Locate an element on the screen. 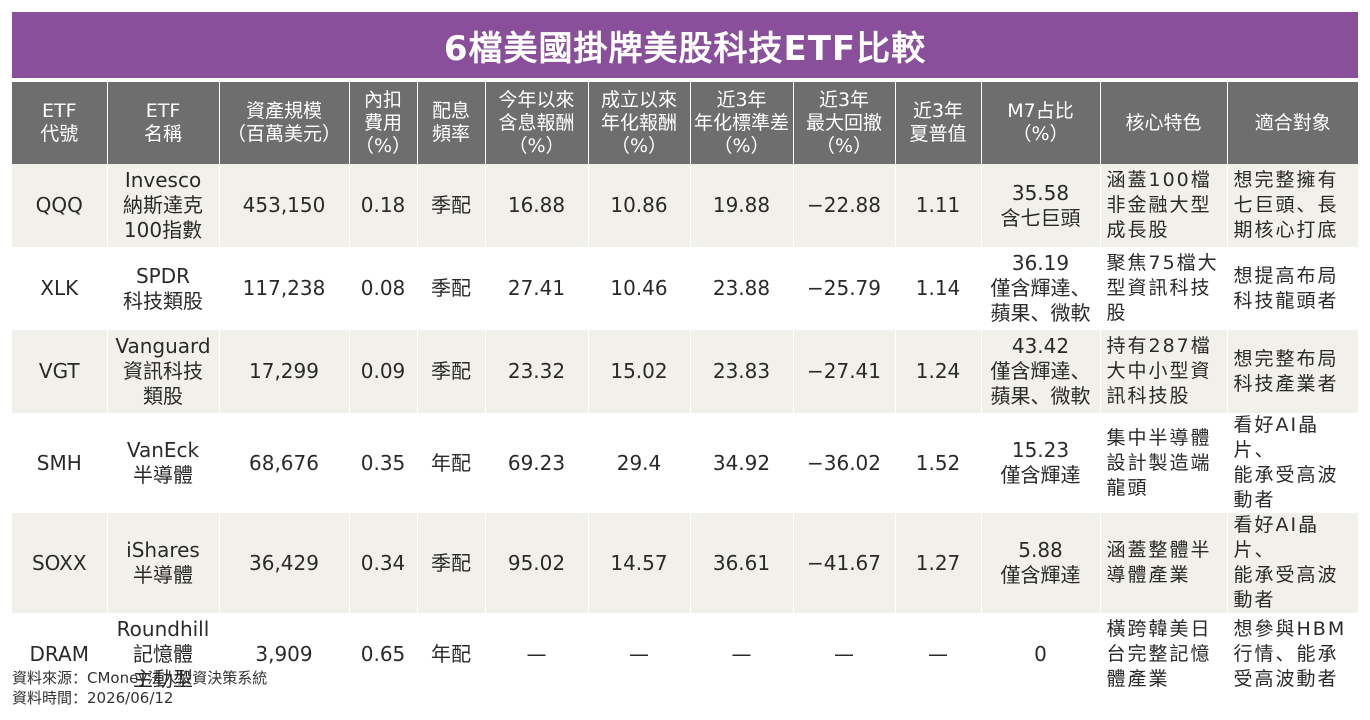  cell-name: iShares 半導體 is located at coordinates (163, 563).